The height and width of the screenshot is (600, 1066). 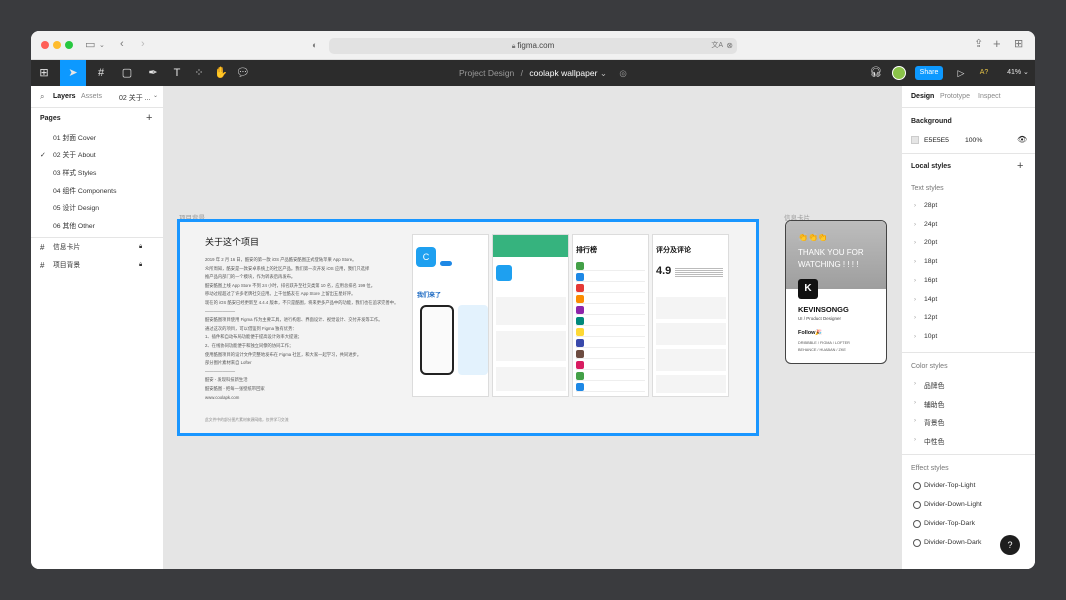 What do you see at coordinates (934, 404) in the screenshot?
I see `color-style-item: 辅助色` at bounding box center [934, 404].